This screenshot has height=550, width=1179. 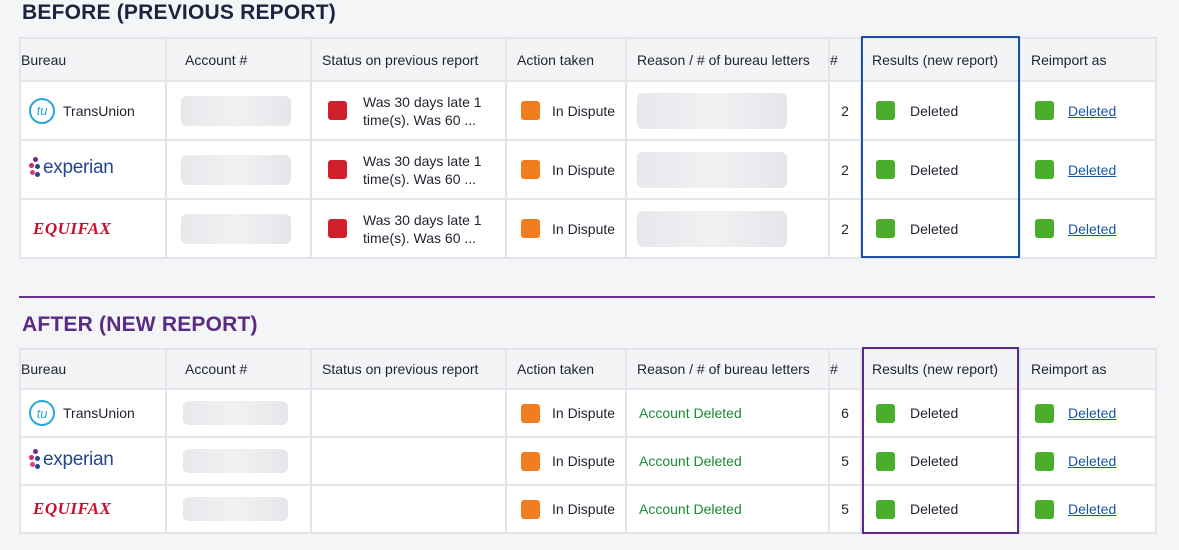 What do you see at coordinates (845, 413) in the screenshot?
I see `count-cell: 6` at bounding box center [845, 413].